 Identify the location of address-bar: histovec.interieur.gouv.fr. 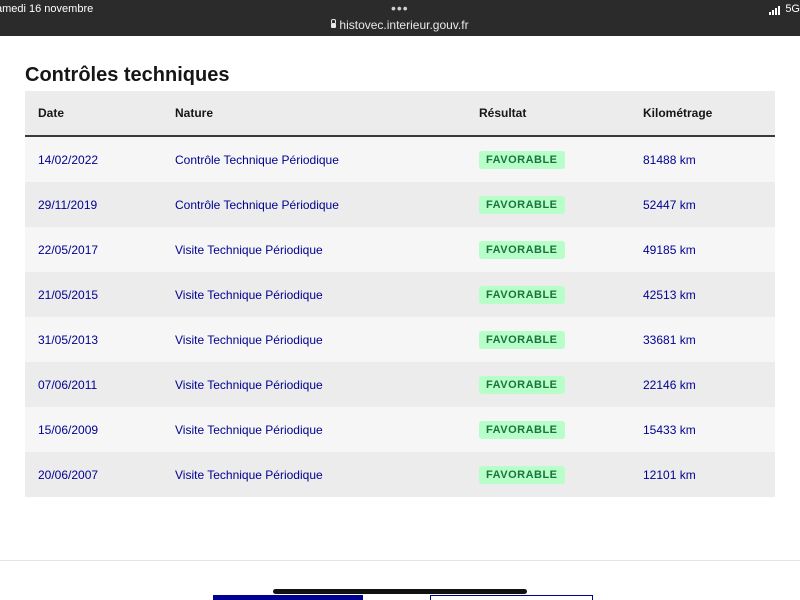
(400, 25).